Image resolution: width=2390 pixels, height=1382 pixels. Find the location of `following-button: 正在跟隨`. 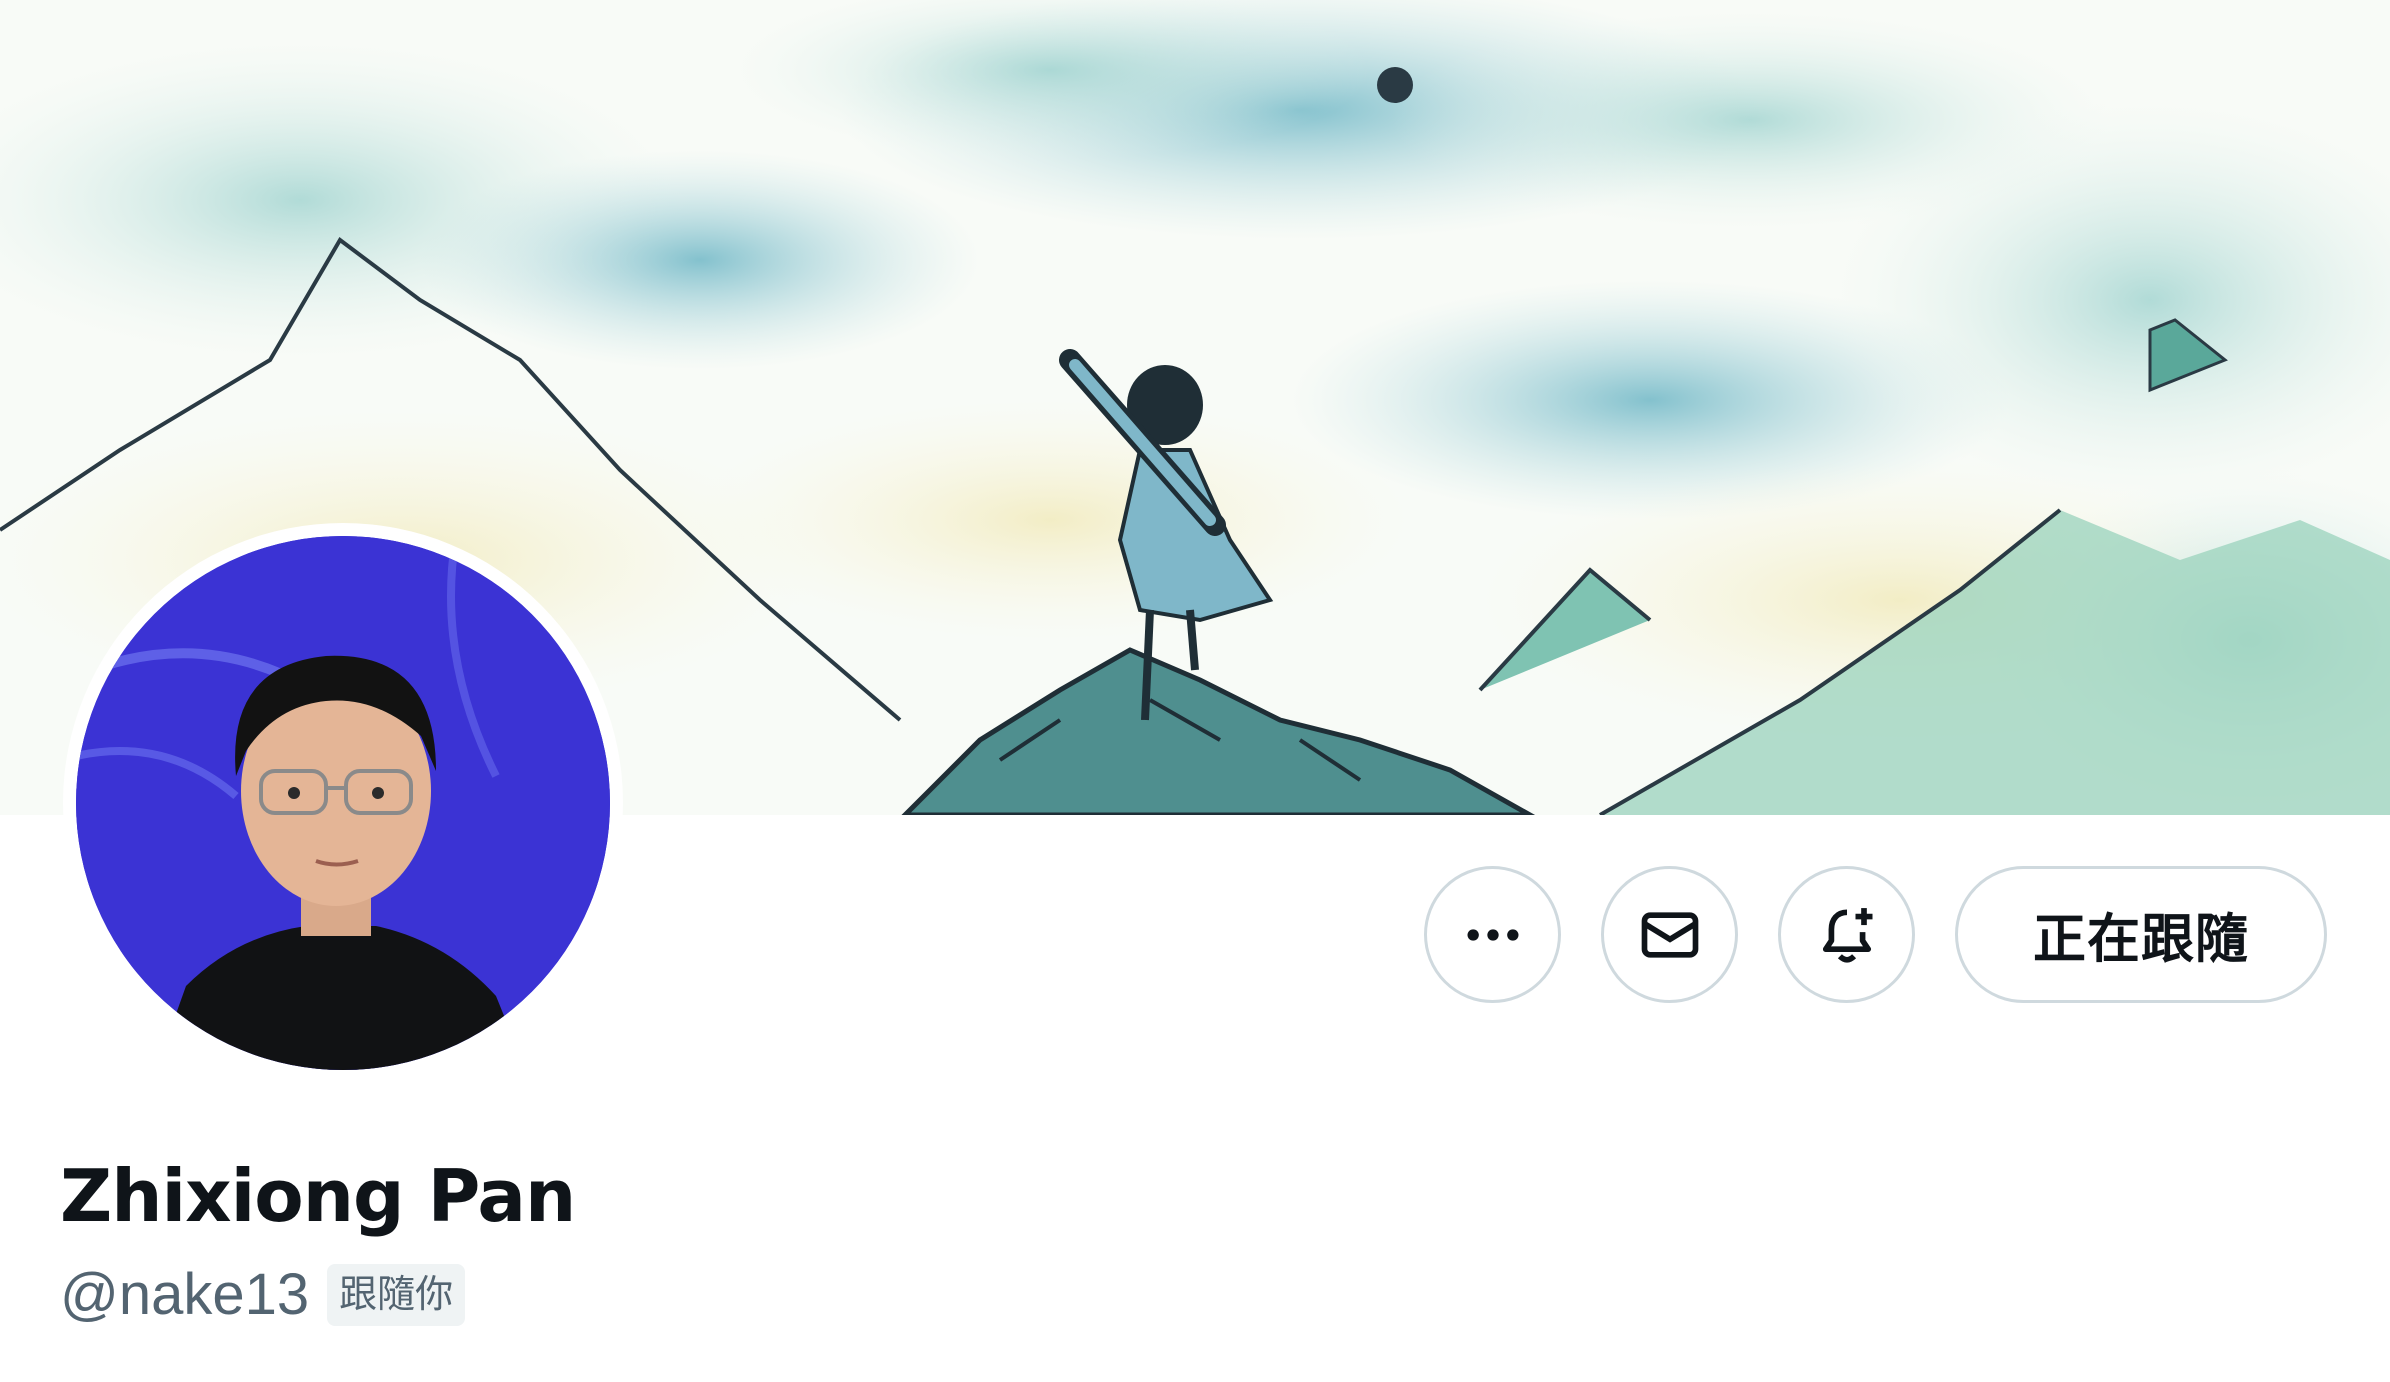

following-button: 正在跟隨 is located at coordinates (2141, 934).